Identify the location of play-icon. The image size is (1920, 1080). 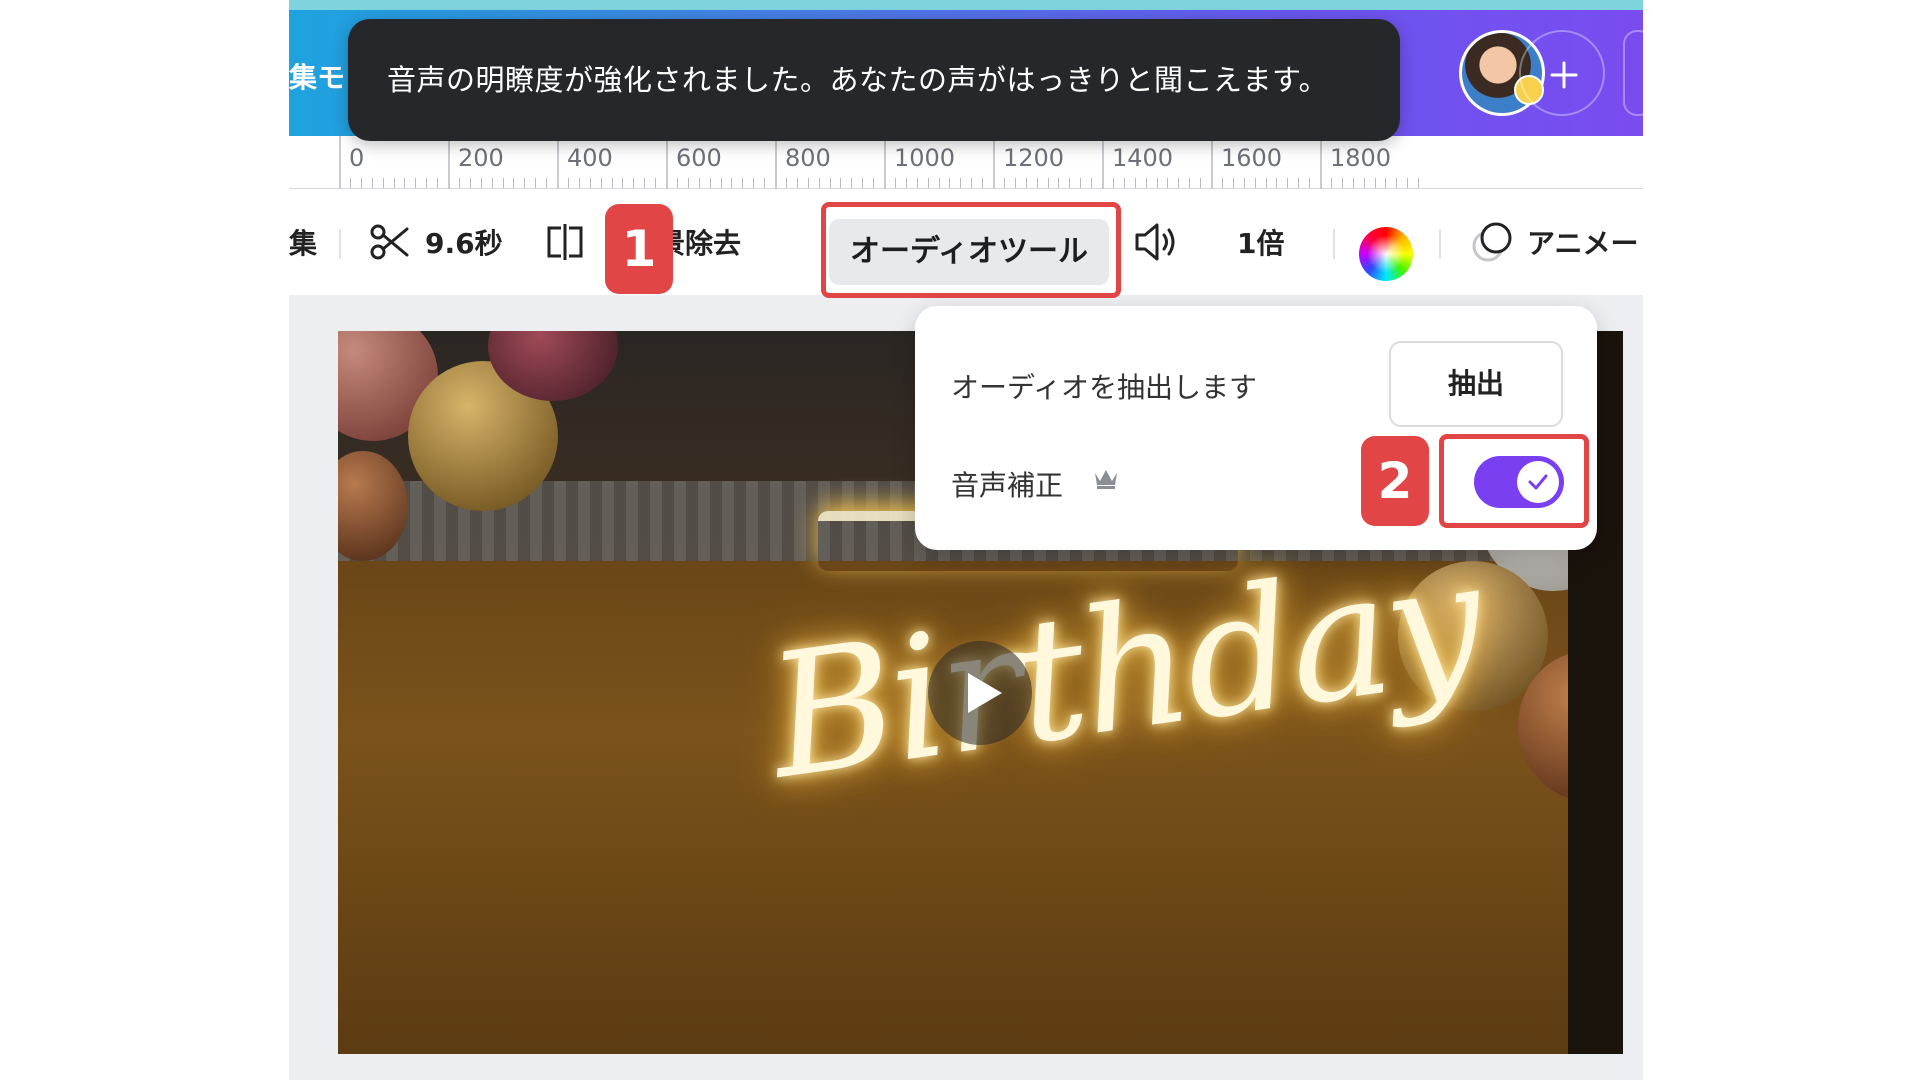
(985, 693).